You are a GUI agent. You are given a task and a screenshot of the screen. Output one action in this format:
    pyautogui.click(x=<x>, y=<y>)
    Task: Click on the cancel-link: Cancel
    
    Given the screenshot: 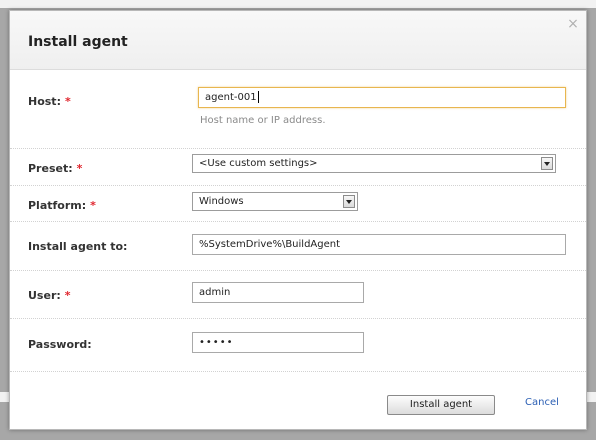 What is the action you would take?
    pyautogui.click(x=542, y=402)
    